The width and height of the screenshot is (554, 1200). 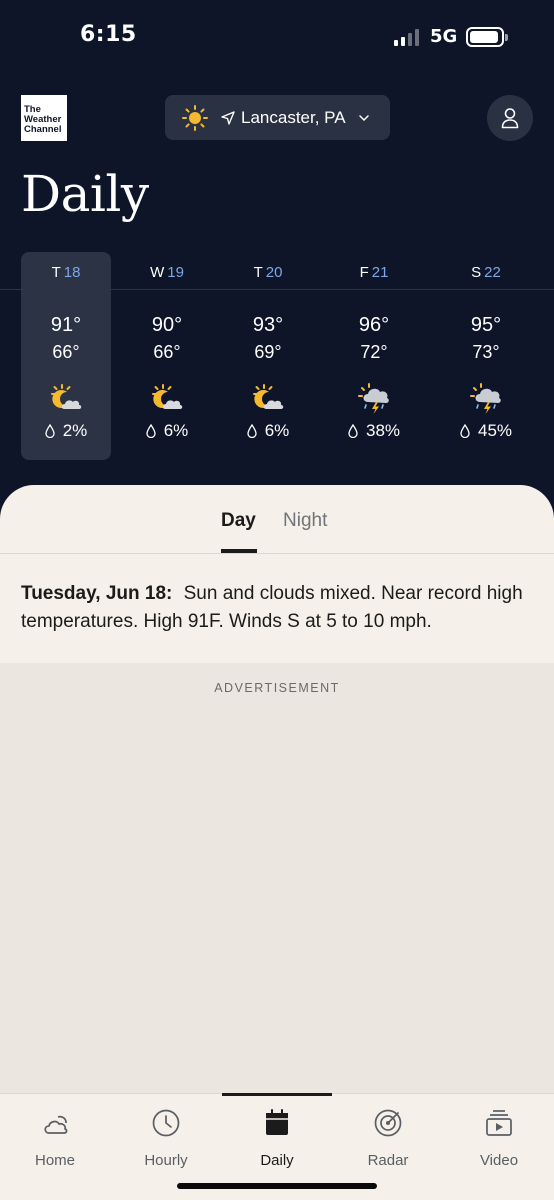 I want to click on nav-radar: Radar, so click(x=388, y=1139).